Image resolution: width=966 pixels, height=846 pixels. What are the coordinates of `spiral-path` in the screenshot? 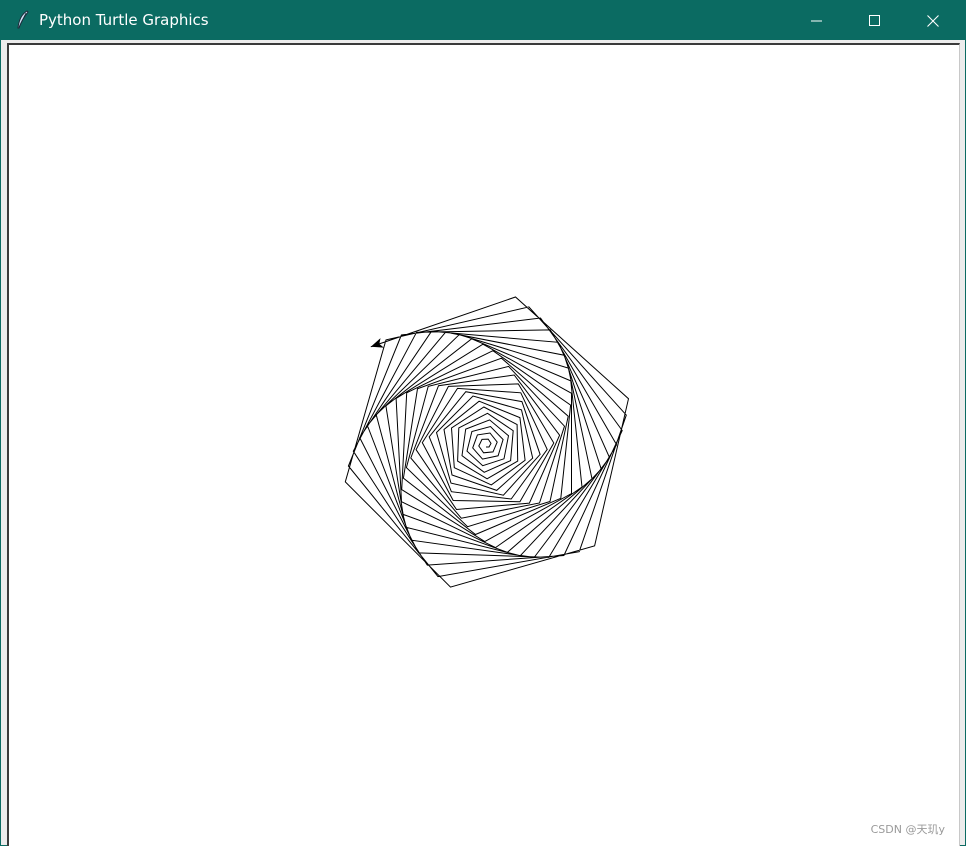 It's located at (487, 442).